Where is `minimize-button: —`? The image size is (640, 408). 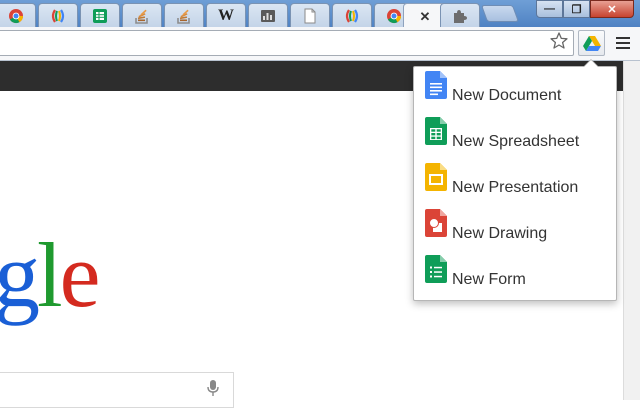
minimize-button: — is located at coordinates (549, 9).